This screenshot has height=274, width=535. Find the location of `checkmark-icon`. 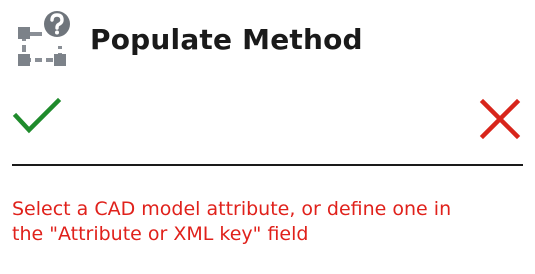

checkmark-icon is located at coordinates (37, 115).